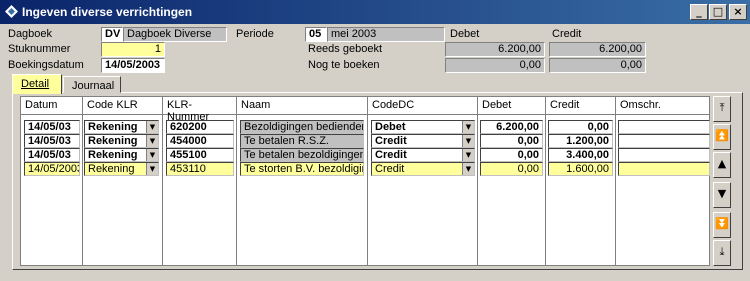 The width and height of the screenshot is (750, 281). Describe the element at coordinates (663, 106) in the screenshot. I see `column-header-omschr: Omschr.` at that location.